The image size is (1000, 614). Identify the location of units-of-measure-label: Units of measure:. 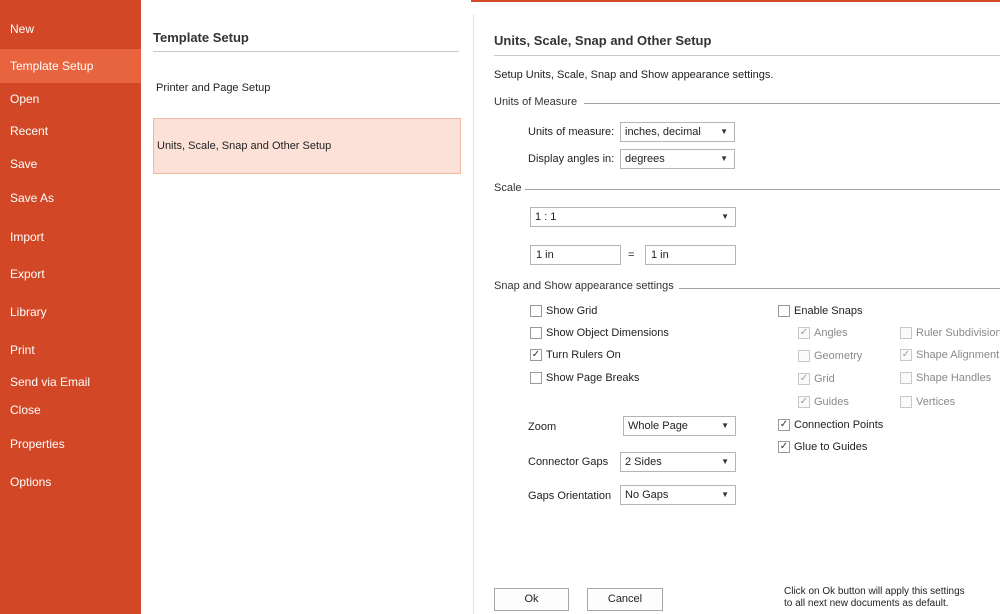
(571, 132).